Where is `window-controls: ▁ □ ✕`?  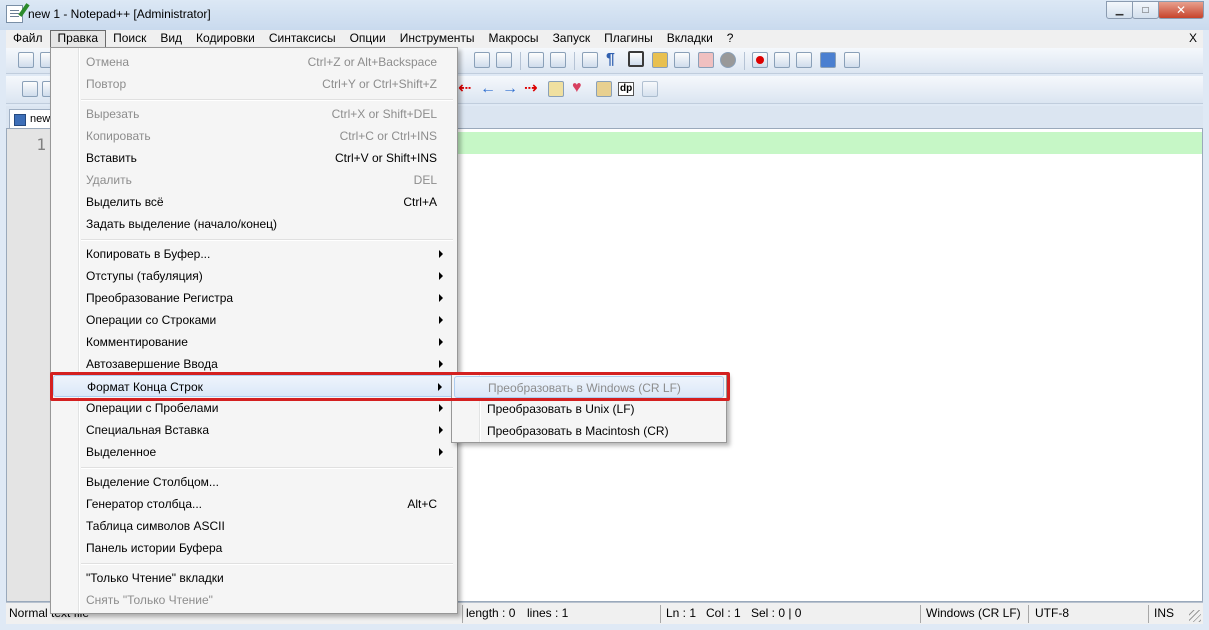
window-controls: ▁ □ ✕ is located at coordinates (1155, 10).